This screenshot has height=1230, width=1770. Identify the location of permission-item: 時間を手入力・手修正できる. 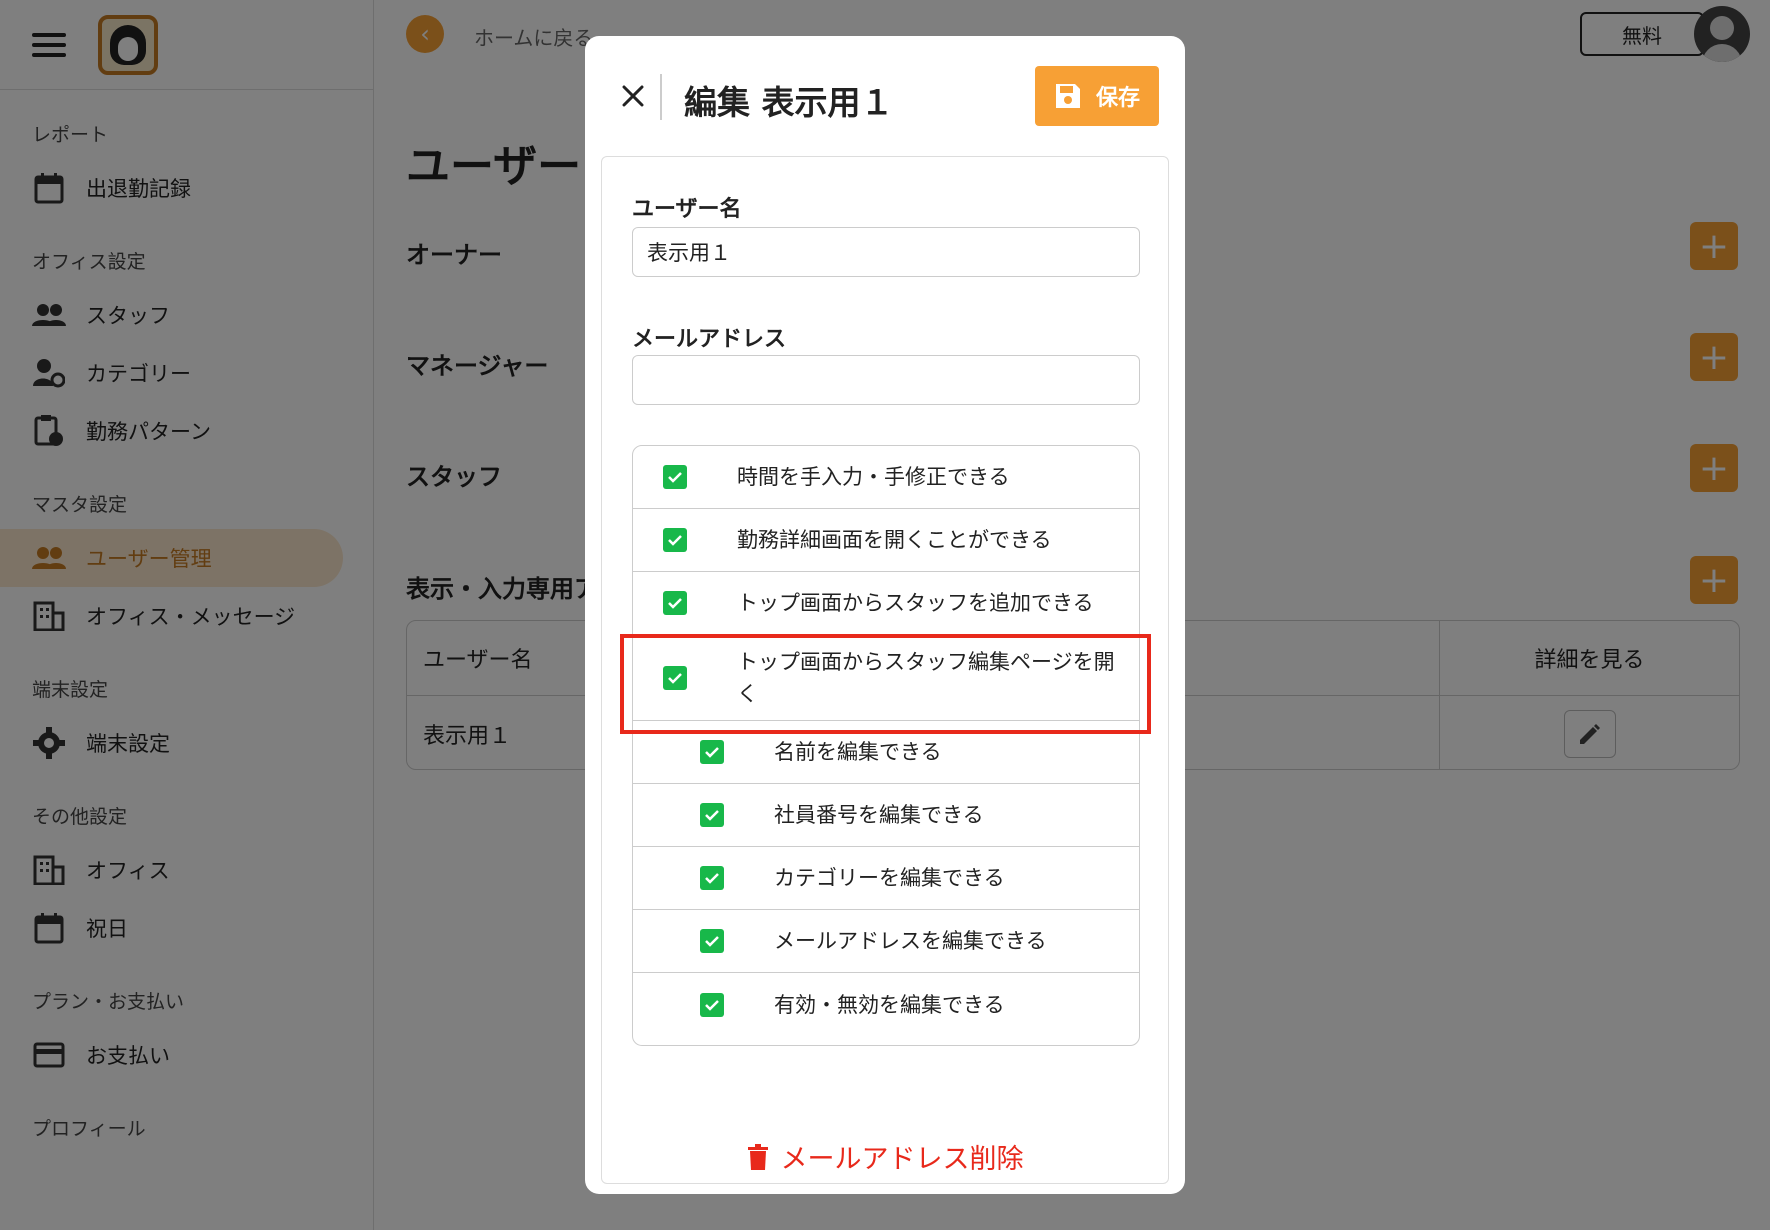
(886, 477).